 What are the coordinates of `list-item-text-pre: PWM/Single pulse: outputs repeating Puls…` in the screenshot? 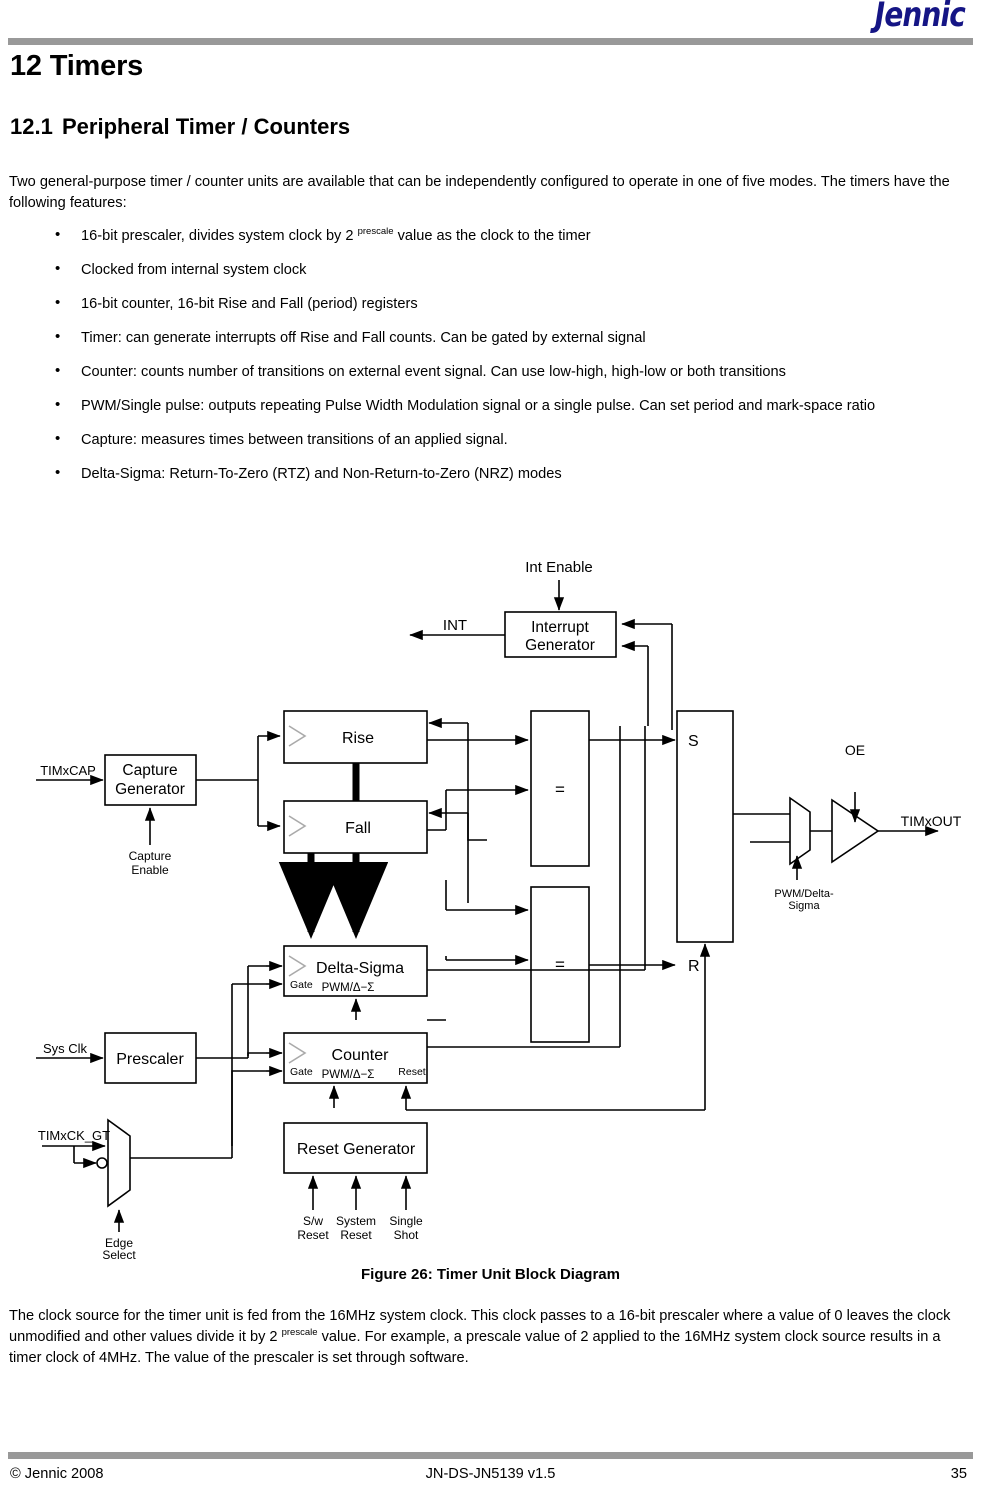 It's located at (478, 406).